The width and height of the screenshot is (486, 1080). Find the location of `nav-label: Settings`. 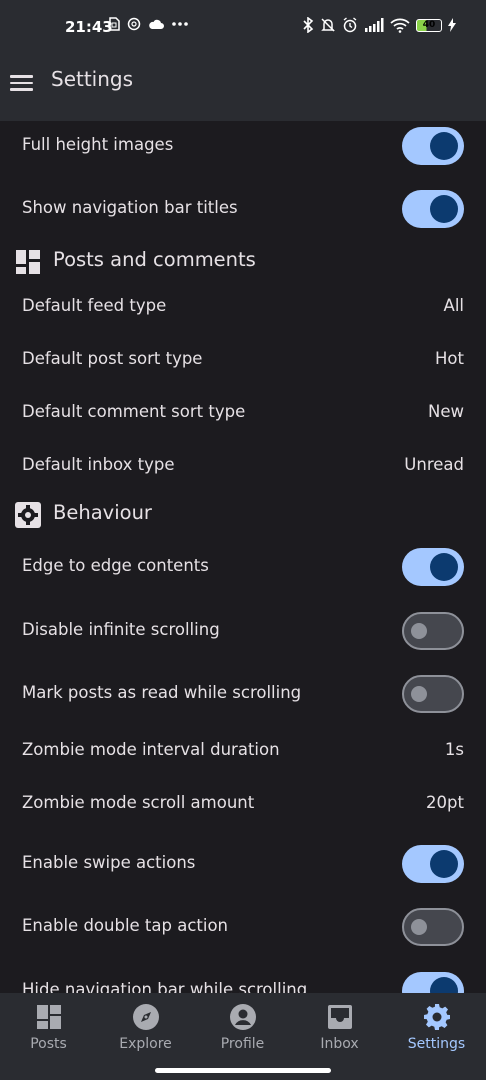

nav-label: Settings is located at coordinates (436, 1044).